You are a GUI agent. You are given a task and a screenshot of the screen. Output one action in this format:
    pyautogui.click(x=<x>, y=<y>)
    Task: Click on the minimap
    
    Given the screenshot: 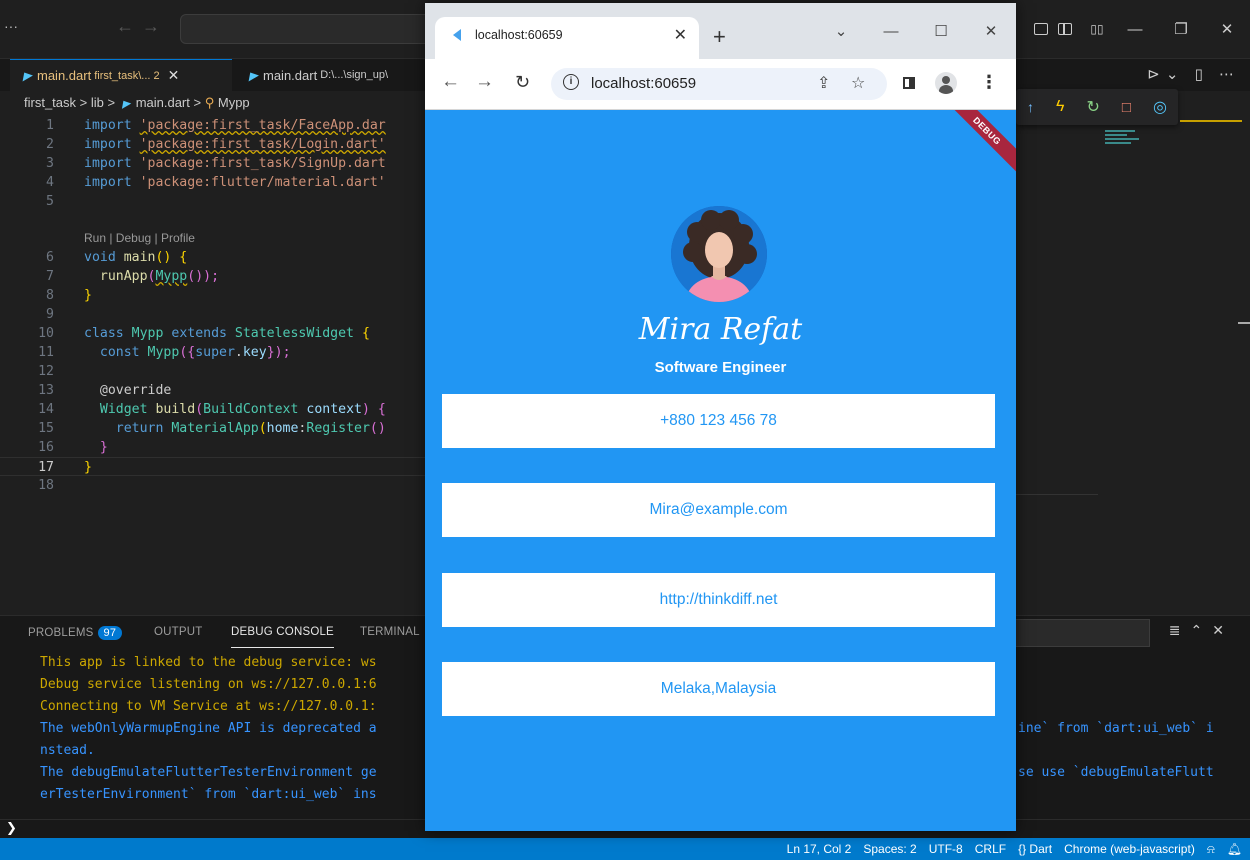 What is the action you would take?
    pyautogui.click(x=1123, y=142)
    